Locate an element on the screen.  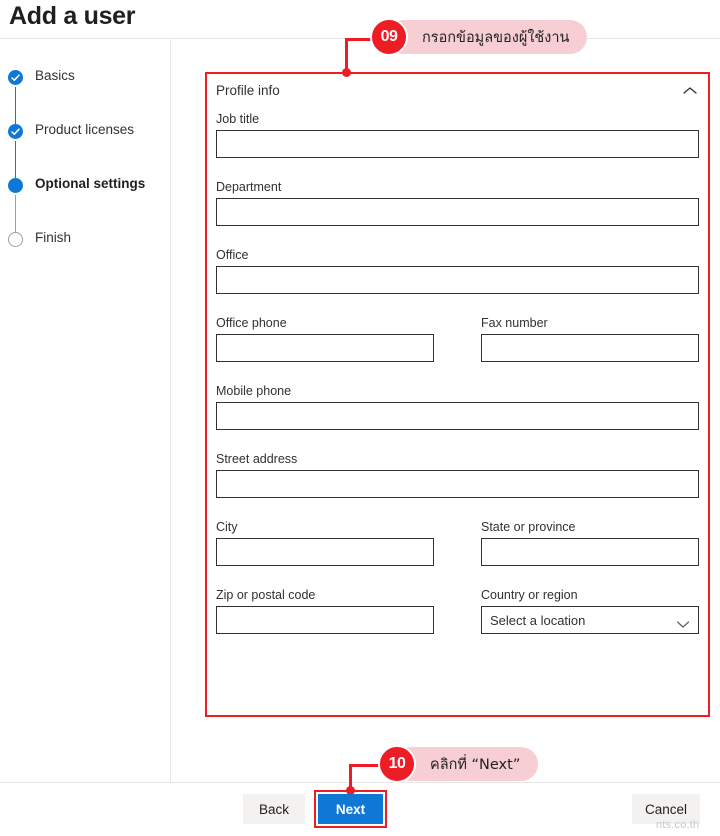
field-country-or-region: Country or region Select a location is located at coordinates (590, 611).